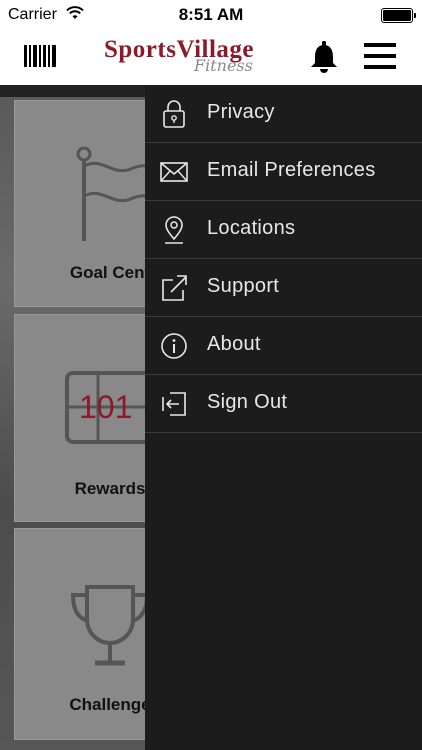 This screenshot has width=422, height=750. I want to click on drawer-item-support: Support, so click(283, 288).